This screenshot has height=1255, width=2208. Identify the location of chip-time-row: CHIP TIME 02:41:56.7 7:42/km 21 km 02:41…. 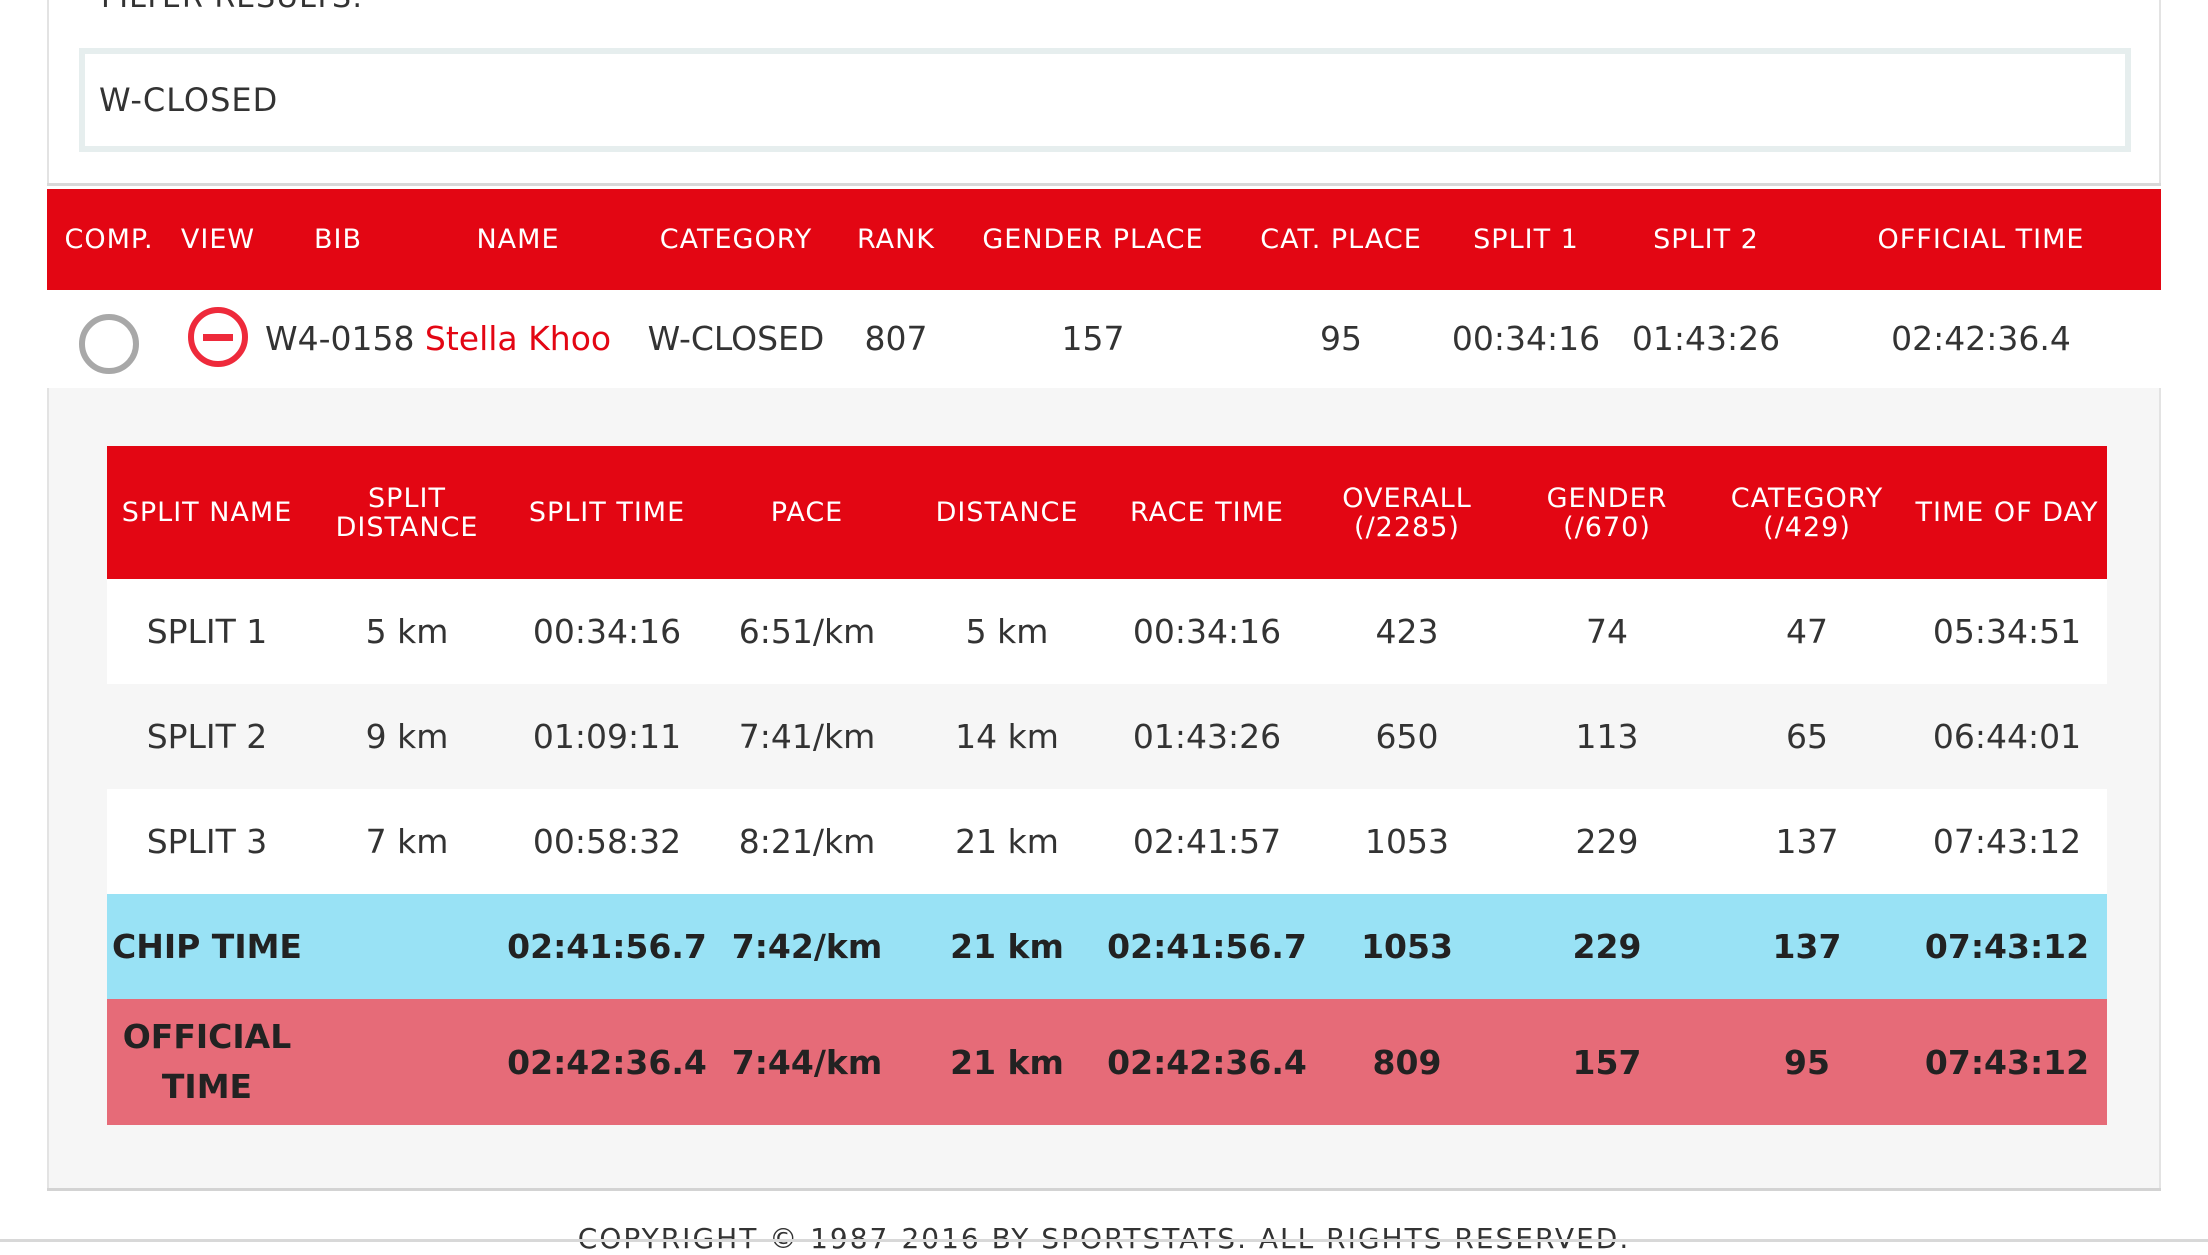
(1107, 946).